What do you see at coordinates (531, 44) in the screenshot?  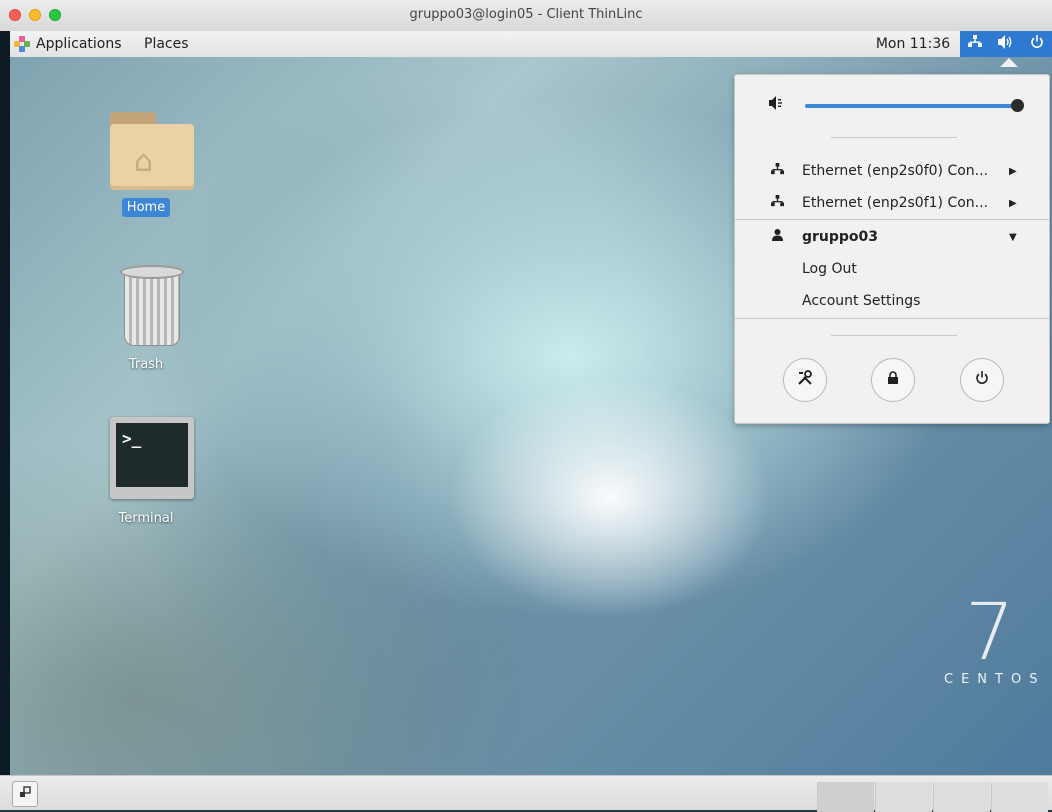 I see `gnome-top-bar: Applications Places Mon 11:36` at bounding box center [531, 44].